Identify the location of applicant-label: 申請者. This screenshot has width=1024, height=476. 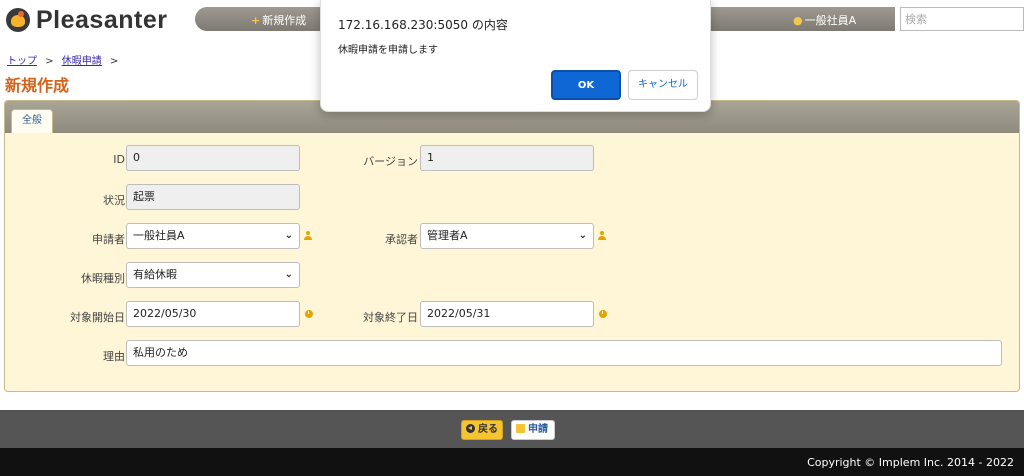
(108, 239).